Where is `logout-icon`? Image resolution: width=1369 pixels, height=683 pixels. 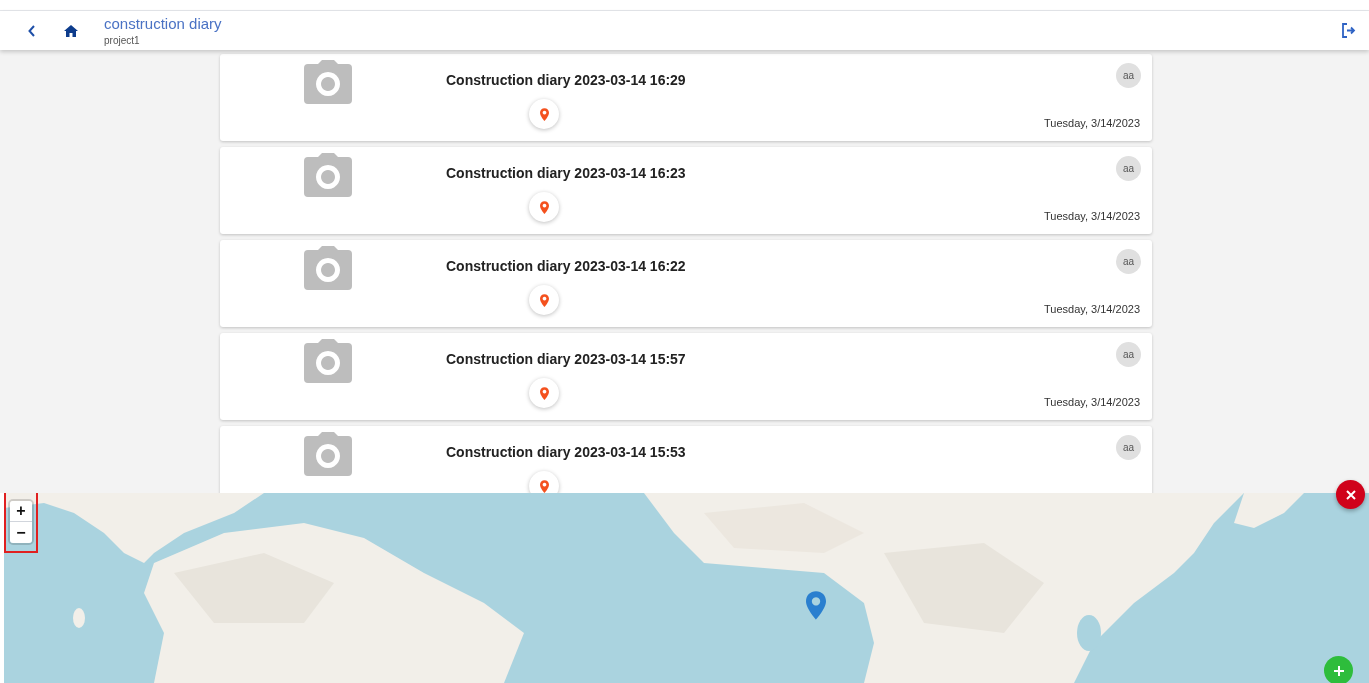
logout-icon is located at coordinates (1348, 30).